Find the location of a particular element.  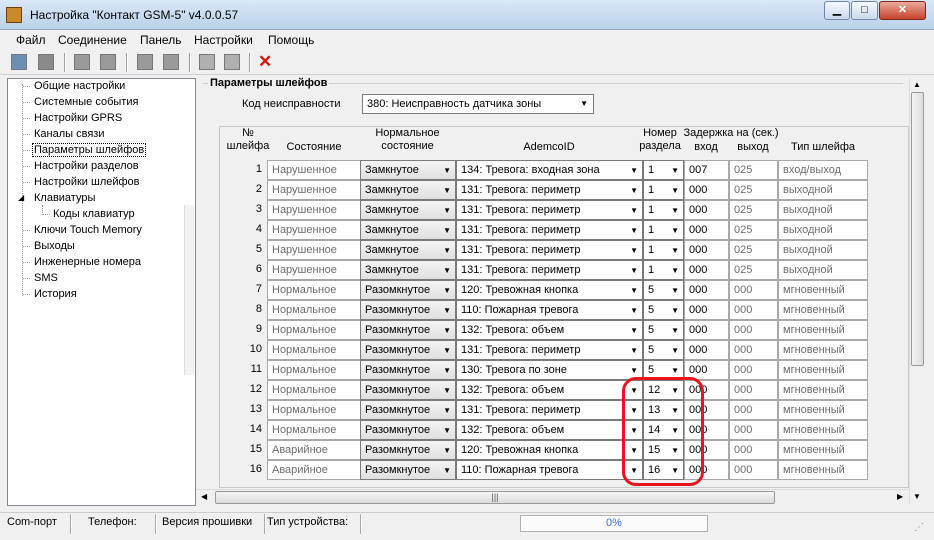

export-icon is located at coordinates (207, 62).